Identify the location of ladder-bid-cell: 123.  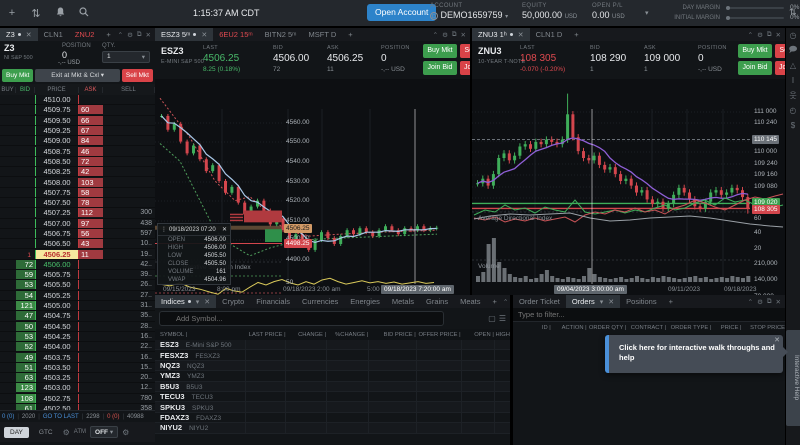
(25, 388).